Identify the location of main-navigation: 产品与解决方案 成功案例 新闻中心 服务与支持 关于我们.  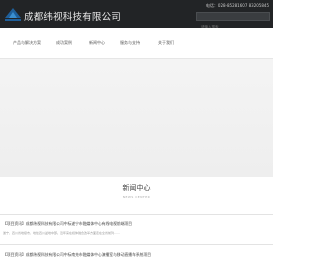
(136, 43).